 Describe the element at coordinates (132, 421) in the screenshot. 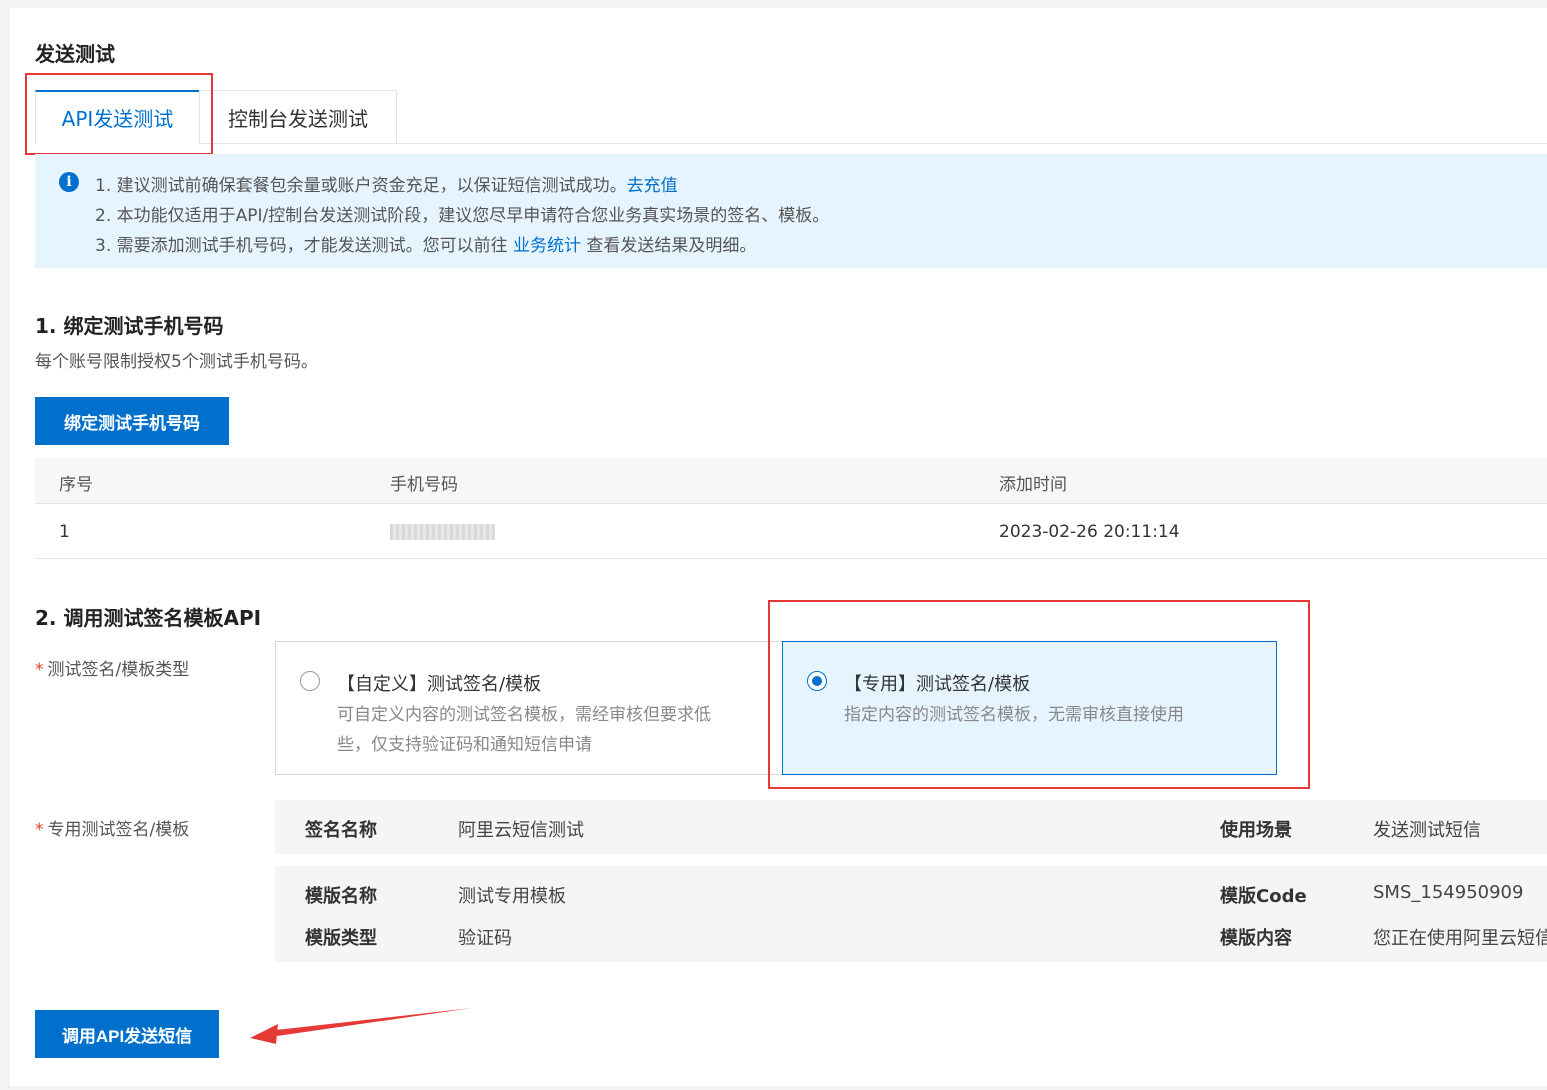

I see `bind-test-phone-button: 绑定测试手机号码` at that location.